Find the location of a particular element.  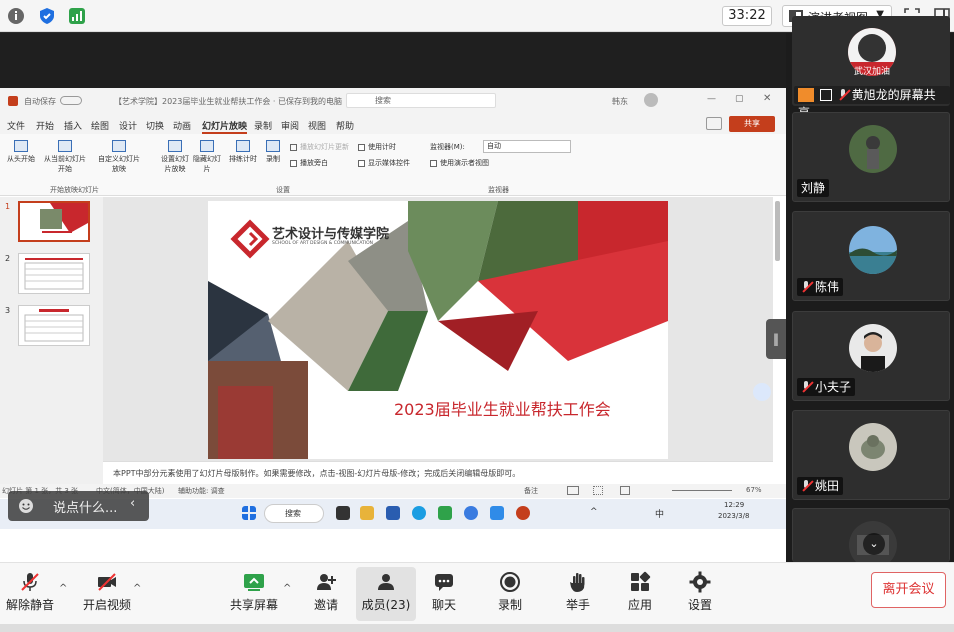

video-options-chevron-icon: ^ is located at coordinates (137, 588).